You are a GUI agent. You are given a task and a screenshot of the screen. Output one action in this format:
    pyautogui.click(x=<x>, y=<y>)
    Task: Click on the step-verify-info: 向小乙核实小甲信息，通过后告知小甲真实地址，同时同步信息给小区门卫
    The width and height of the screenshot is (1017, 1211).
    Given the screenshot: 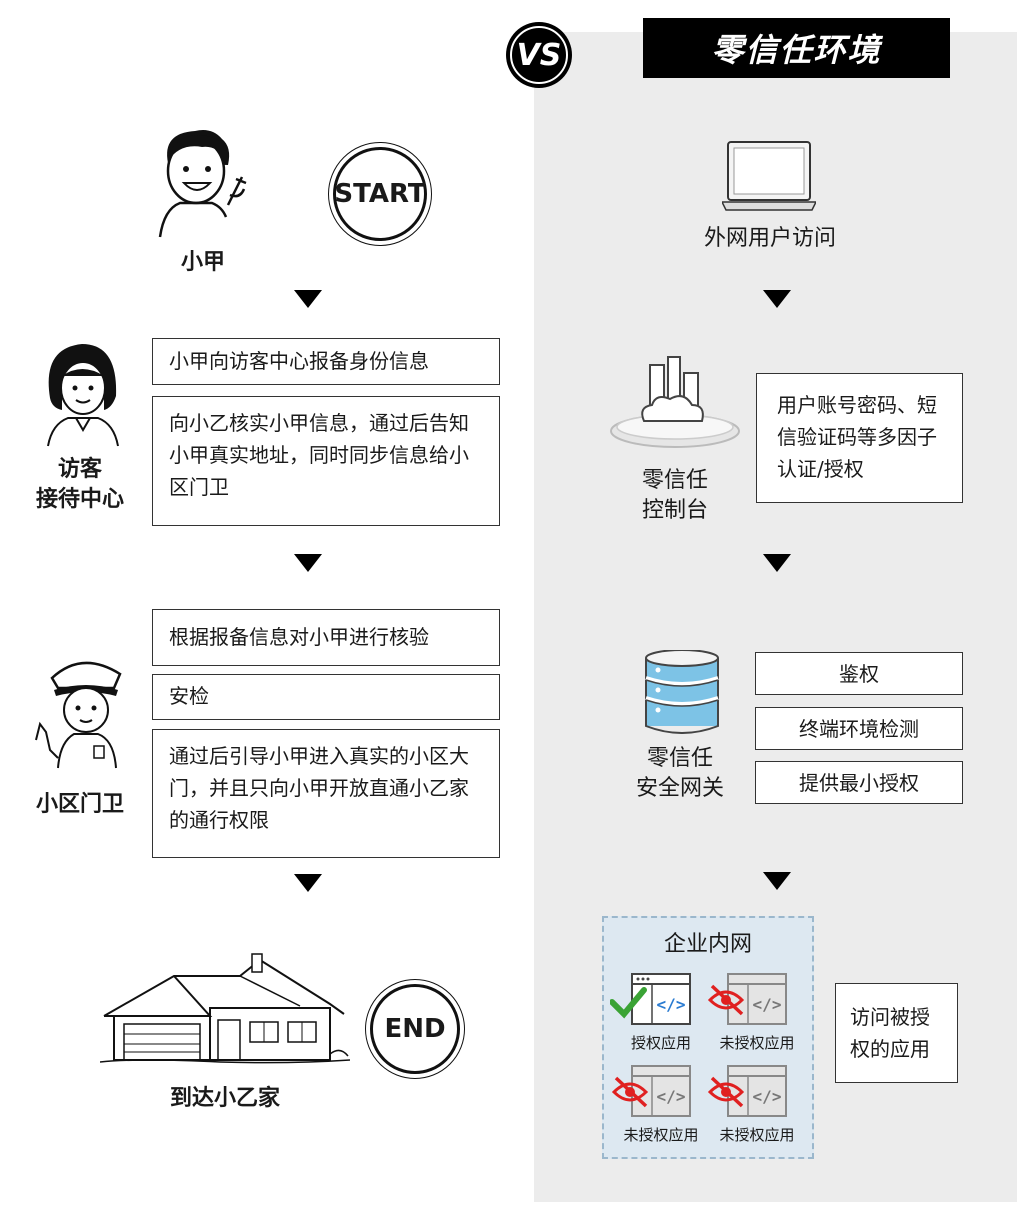 What is the action you would take?
    pyautogui.click(x=326, y=461)
    